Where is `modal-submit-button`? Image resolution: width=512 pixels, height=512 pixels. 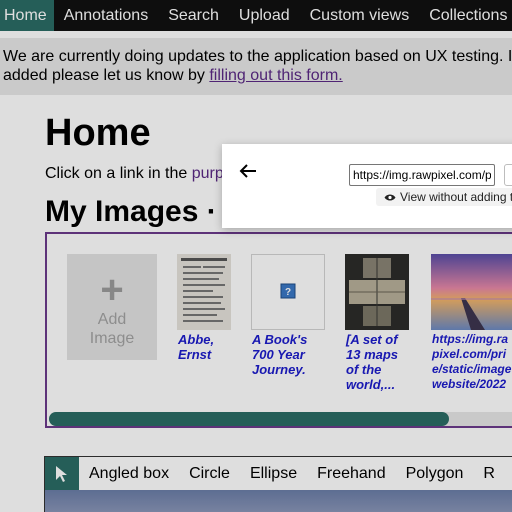 modal-submit-button is located at coordinates (508, 175).